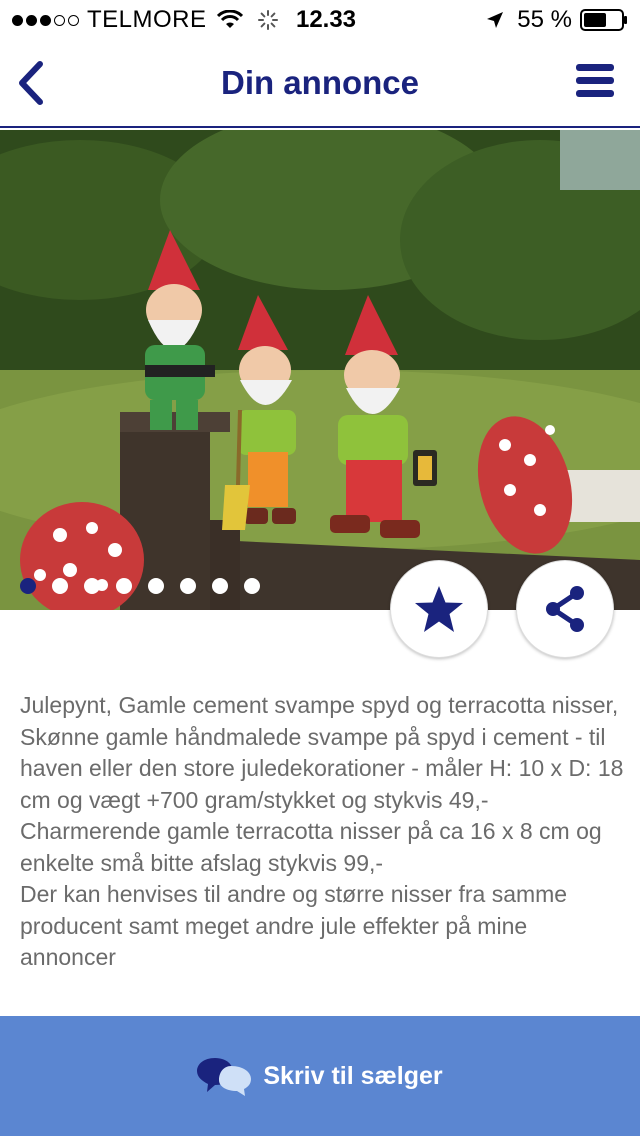 This screenshot has height=1136, width=640. I want to click on hamburger-menu-icon, so click(595, 67).